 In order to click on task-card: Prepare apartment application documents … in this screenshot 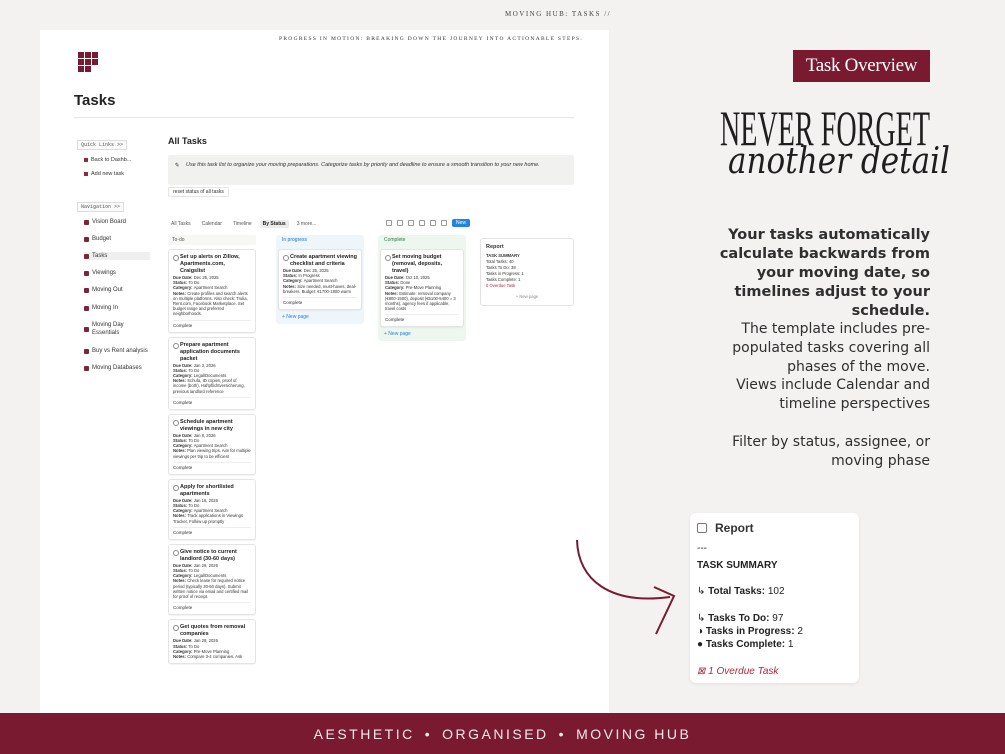, I will do `click(212, 373)`.